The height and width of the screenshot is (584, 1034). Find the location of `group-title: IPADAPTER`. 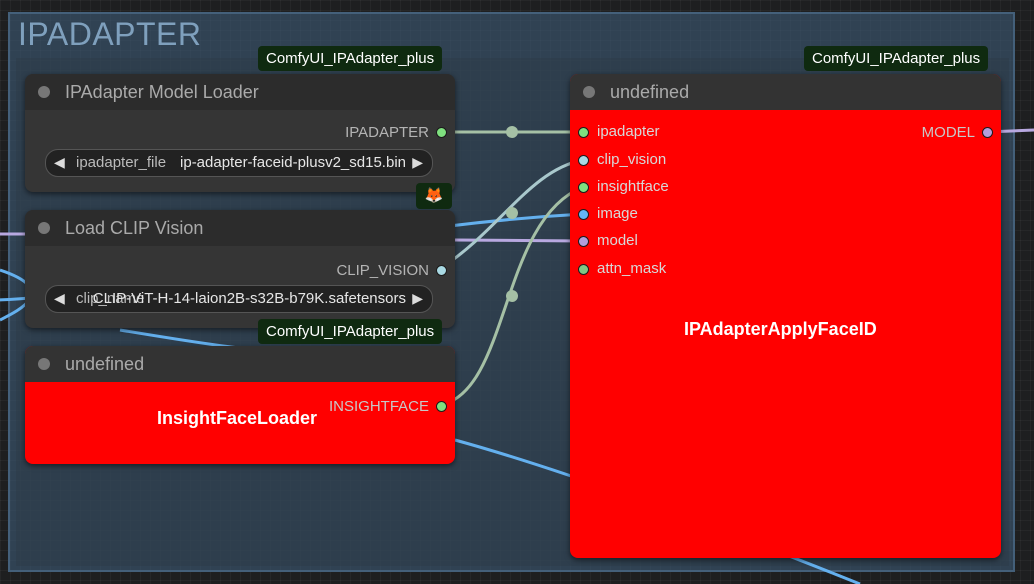

group-title: IPADAPTER is located at coordinates (110, 34).